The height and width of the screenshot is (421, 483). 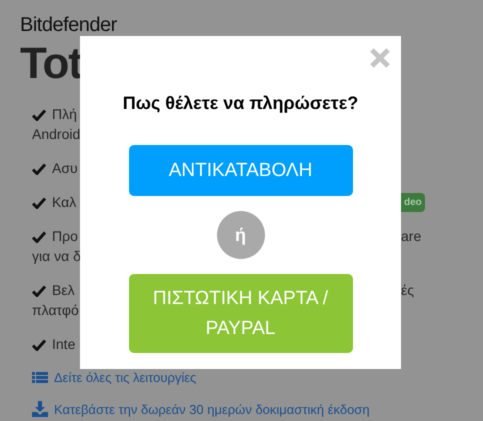 What do you see at coordinates (240, 313) in the screenshot?
I see `payment-option-button: ΠΙΣΤΩΤΙΚΗ ΚΑΡΤΑ / PAYPAL` at bounding box center [240, 313].